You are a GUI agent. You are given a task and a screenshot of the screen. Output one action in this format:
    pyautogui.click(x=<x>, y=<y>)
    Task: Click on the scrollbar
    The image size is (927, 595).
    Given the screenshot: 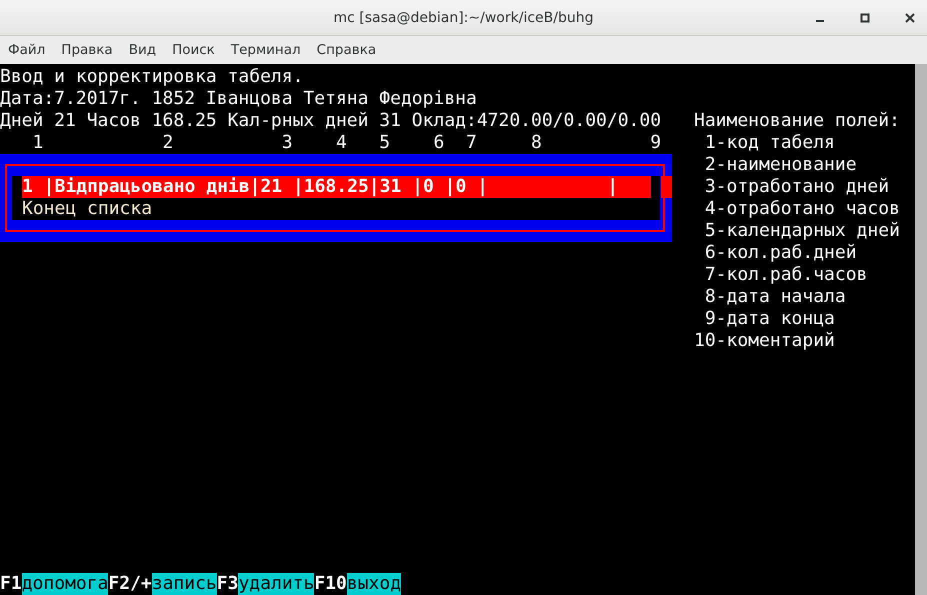 What is the action you would take?
    pyautogui.click(x=921, y=329)
    